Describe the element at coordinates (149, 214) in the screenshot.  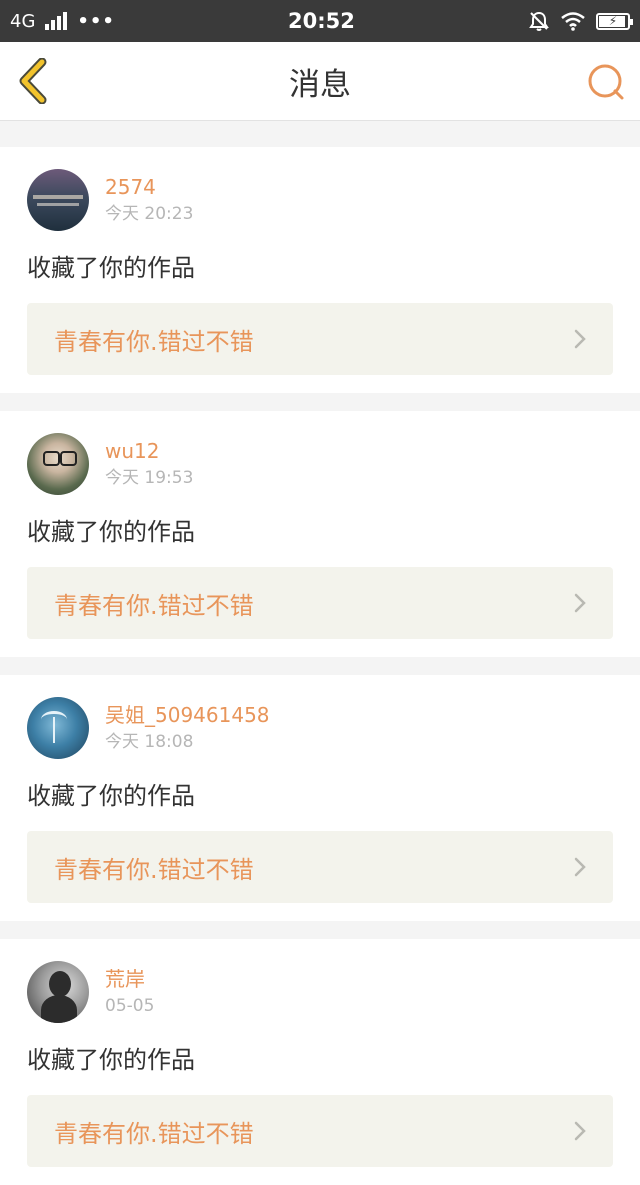
I see `timestamp: 今天 20:23` at that location.